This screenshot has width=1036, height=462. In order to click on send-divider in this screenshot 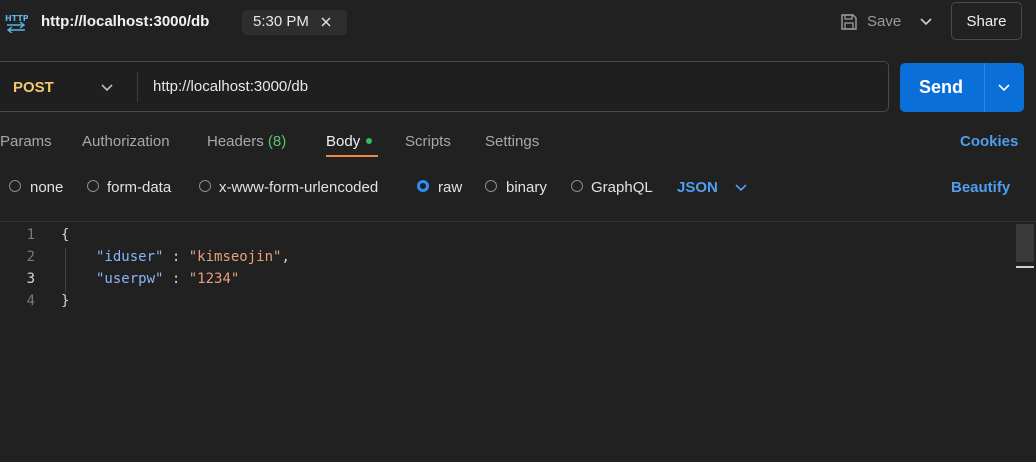, I will do `click(984, 87)`.